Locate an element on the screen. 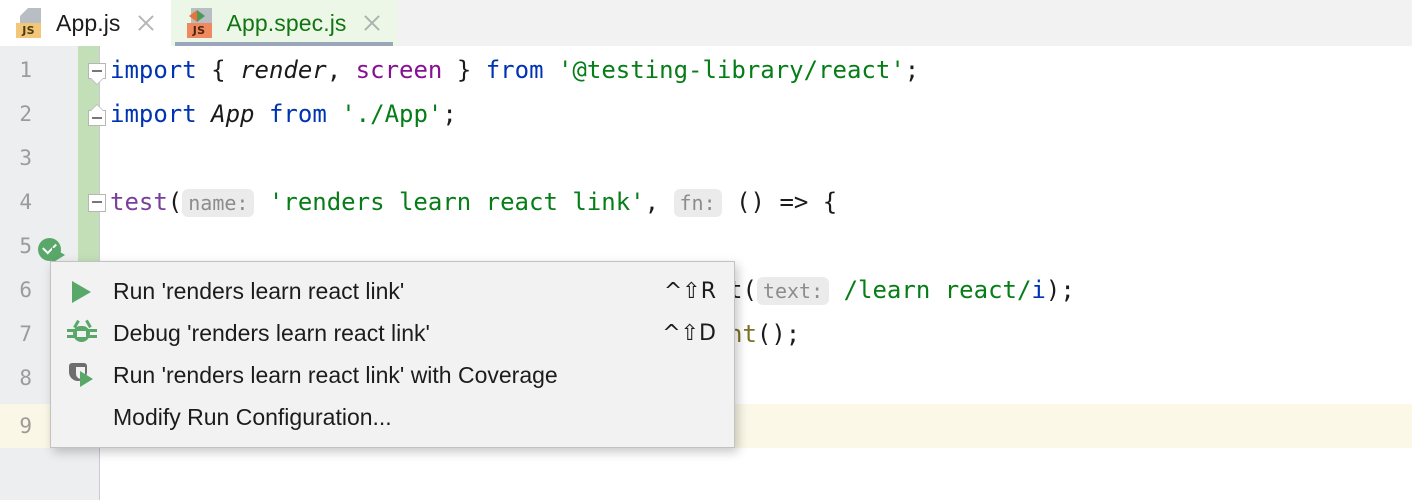  code-token: { is located at coordinates (218, 70).